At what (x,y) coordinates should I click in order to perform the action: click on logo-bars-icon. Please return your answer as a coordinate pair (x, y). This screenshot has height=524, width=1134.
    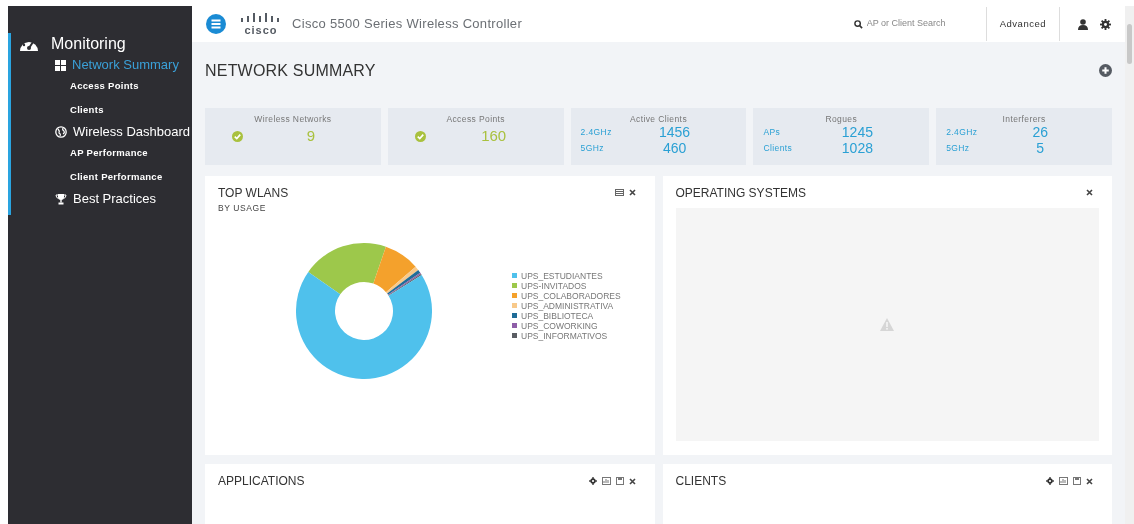
    Looking at the image, I should click on (261, 18).